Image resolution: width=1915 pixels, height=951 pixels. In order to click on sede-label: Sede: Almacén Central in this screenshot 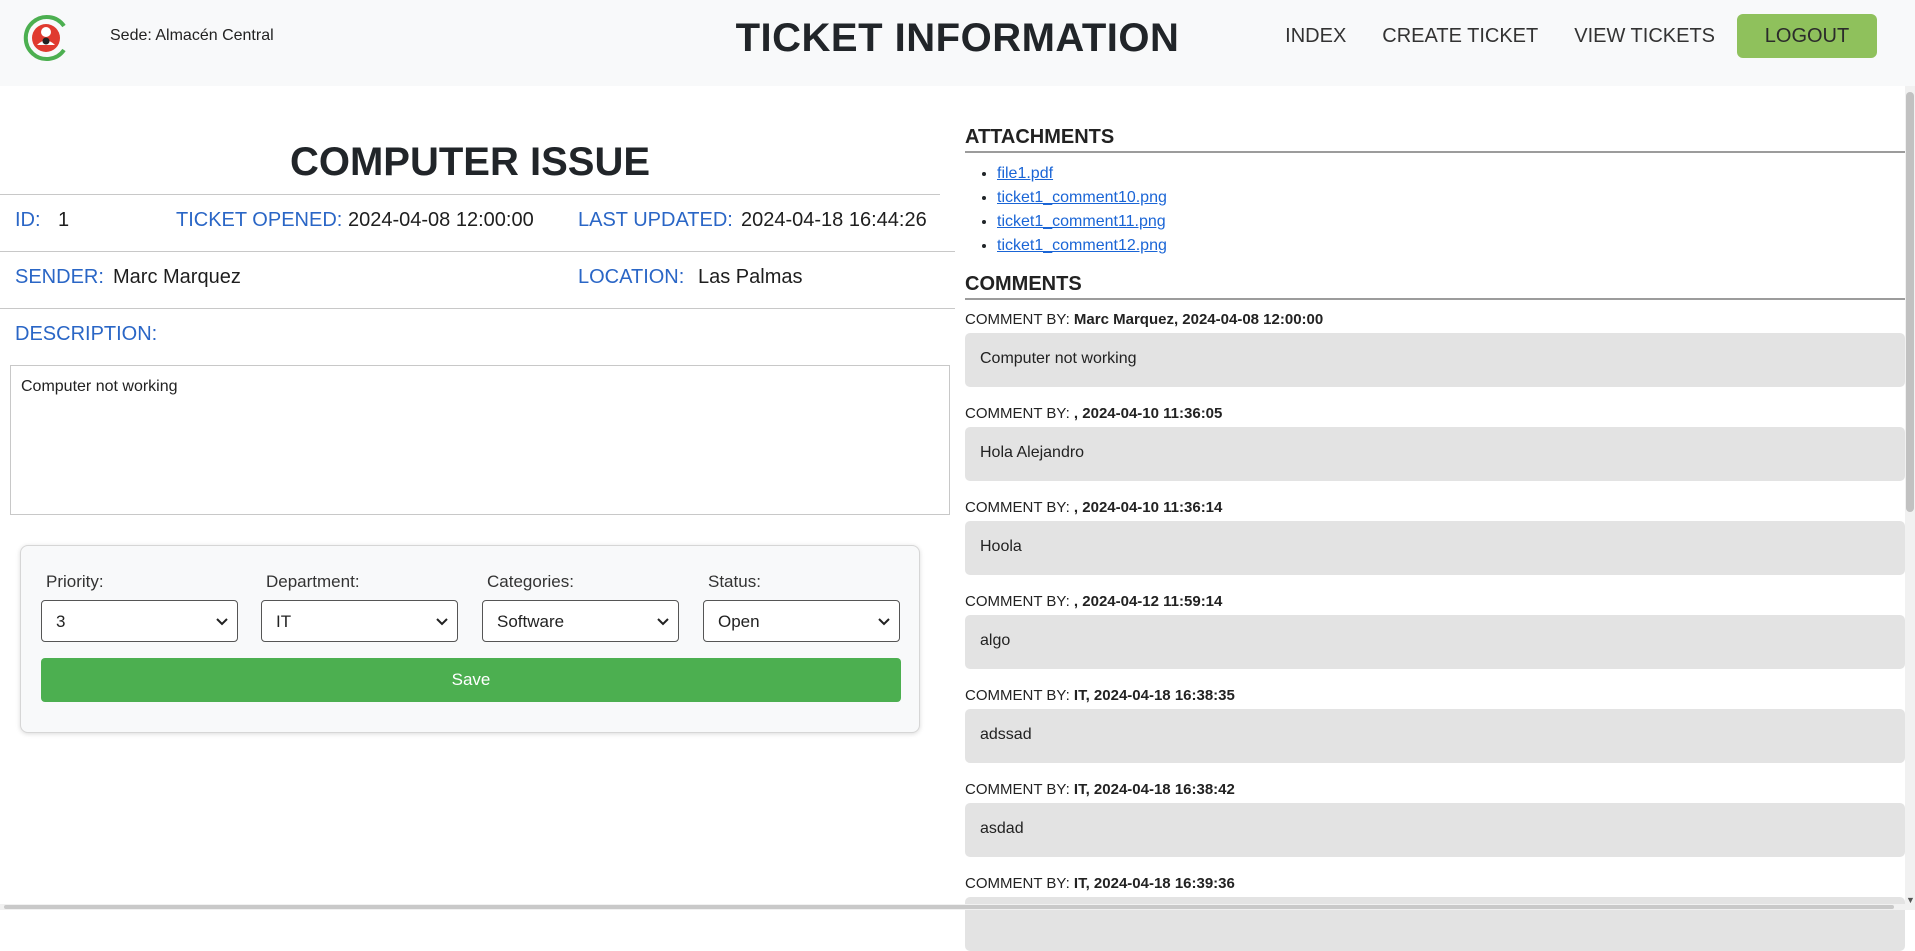, I will do `click(192, 36)`.